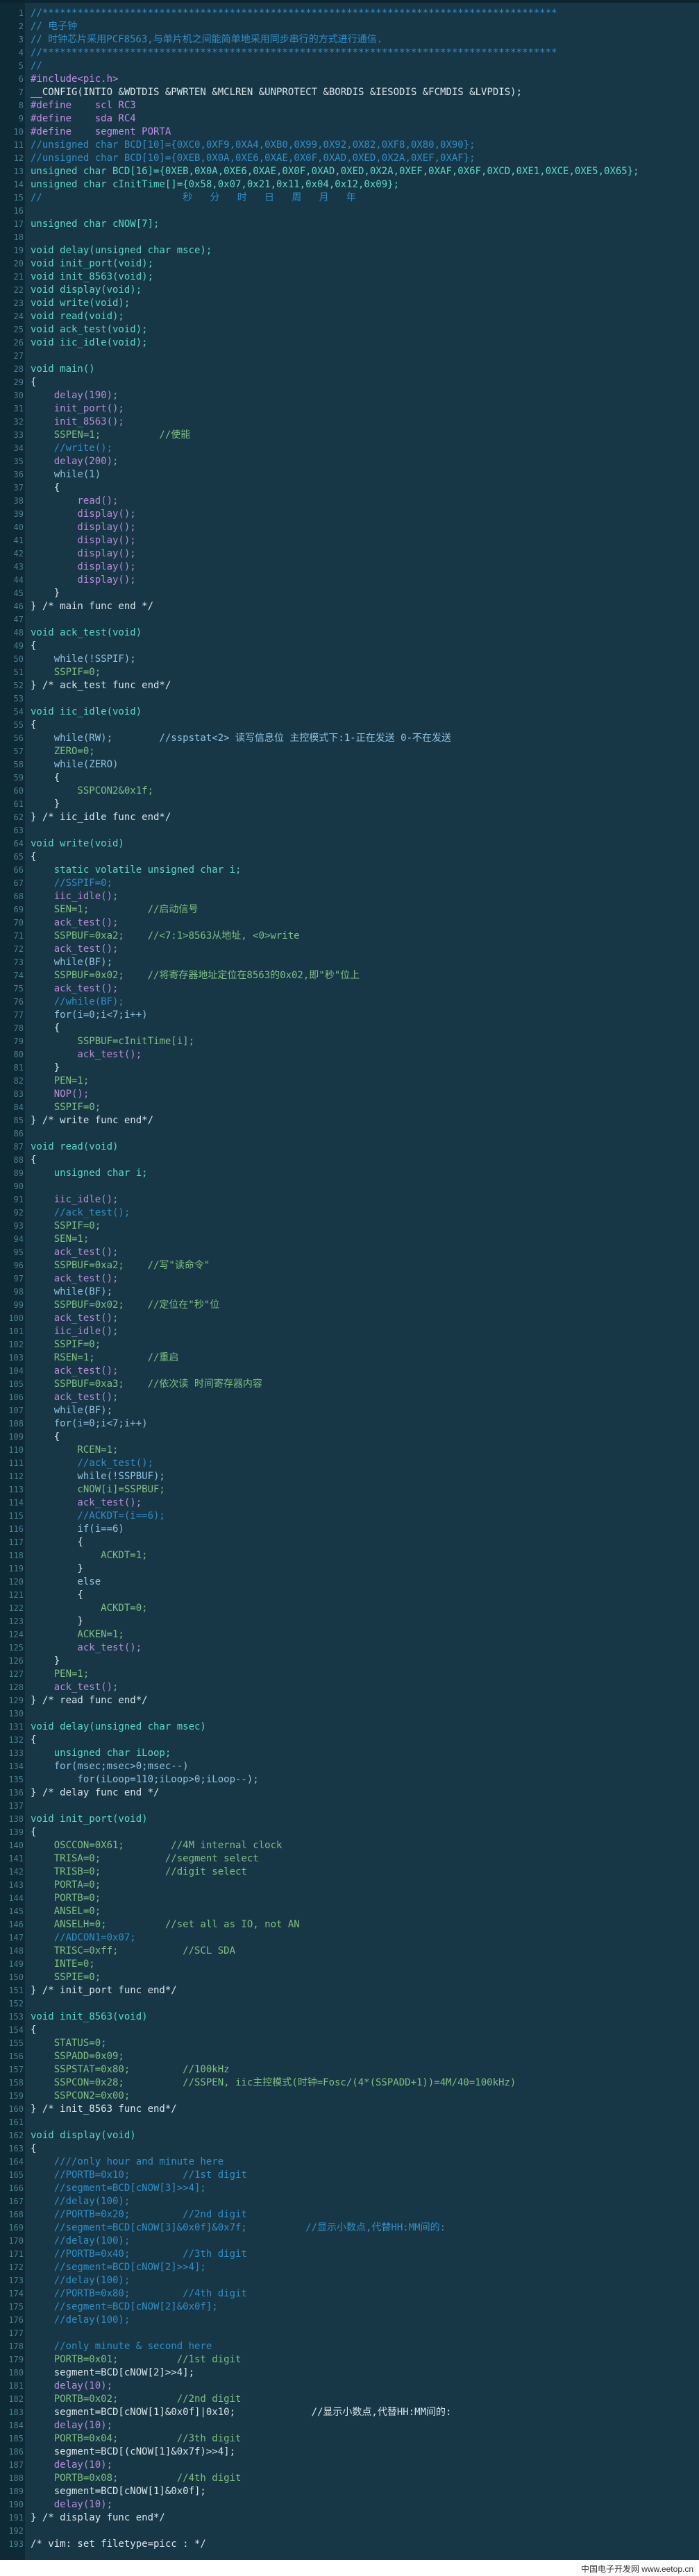 This screenshot has height=2576, width=699. What do you see at coordinates (19, 580) in the screenshot?
I see `line-number: 44` at bounding box center [19, 580].